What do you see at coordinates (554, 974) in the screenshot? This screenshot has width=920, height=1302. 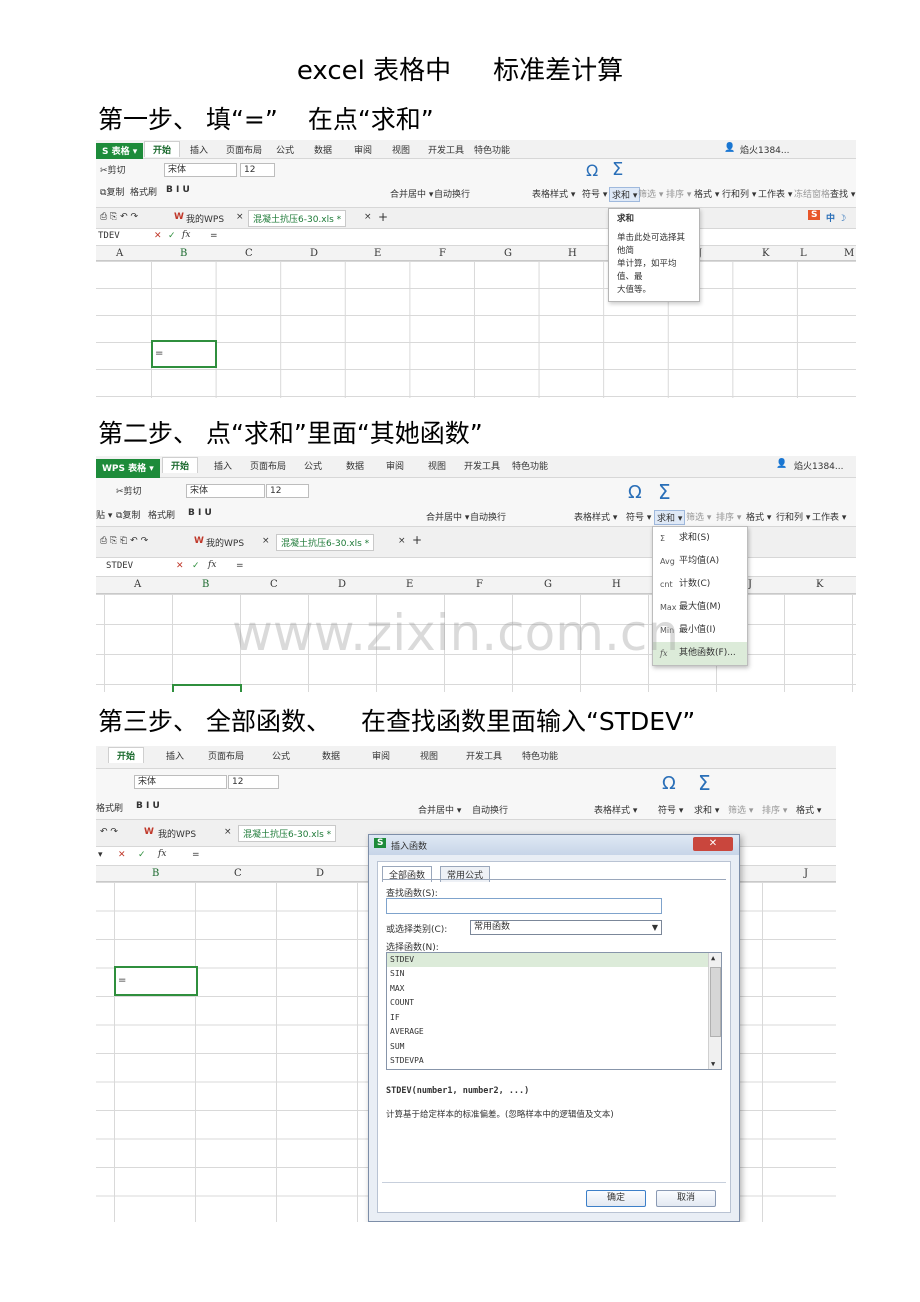 I see `function-list-item: SIN` at bounding box center [554, 974].